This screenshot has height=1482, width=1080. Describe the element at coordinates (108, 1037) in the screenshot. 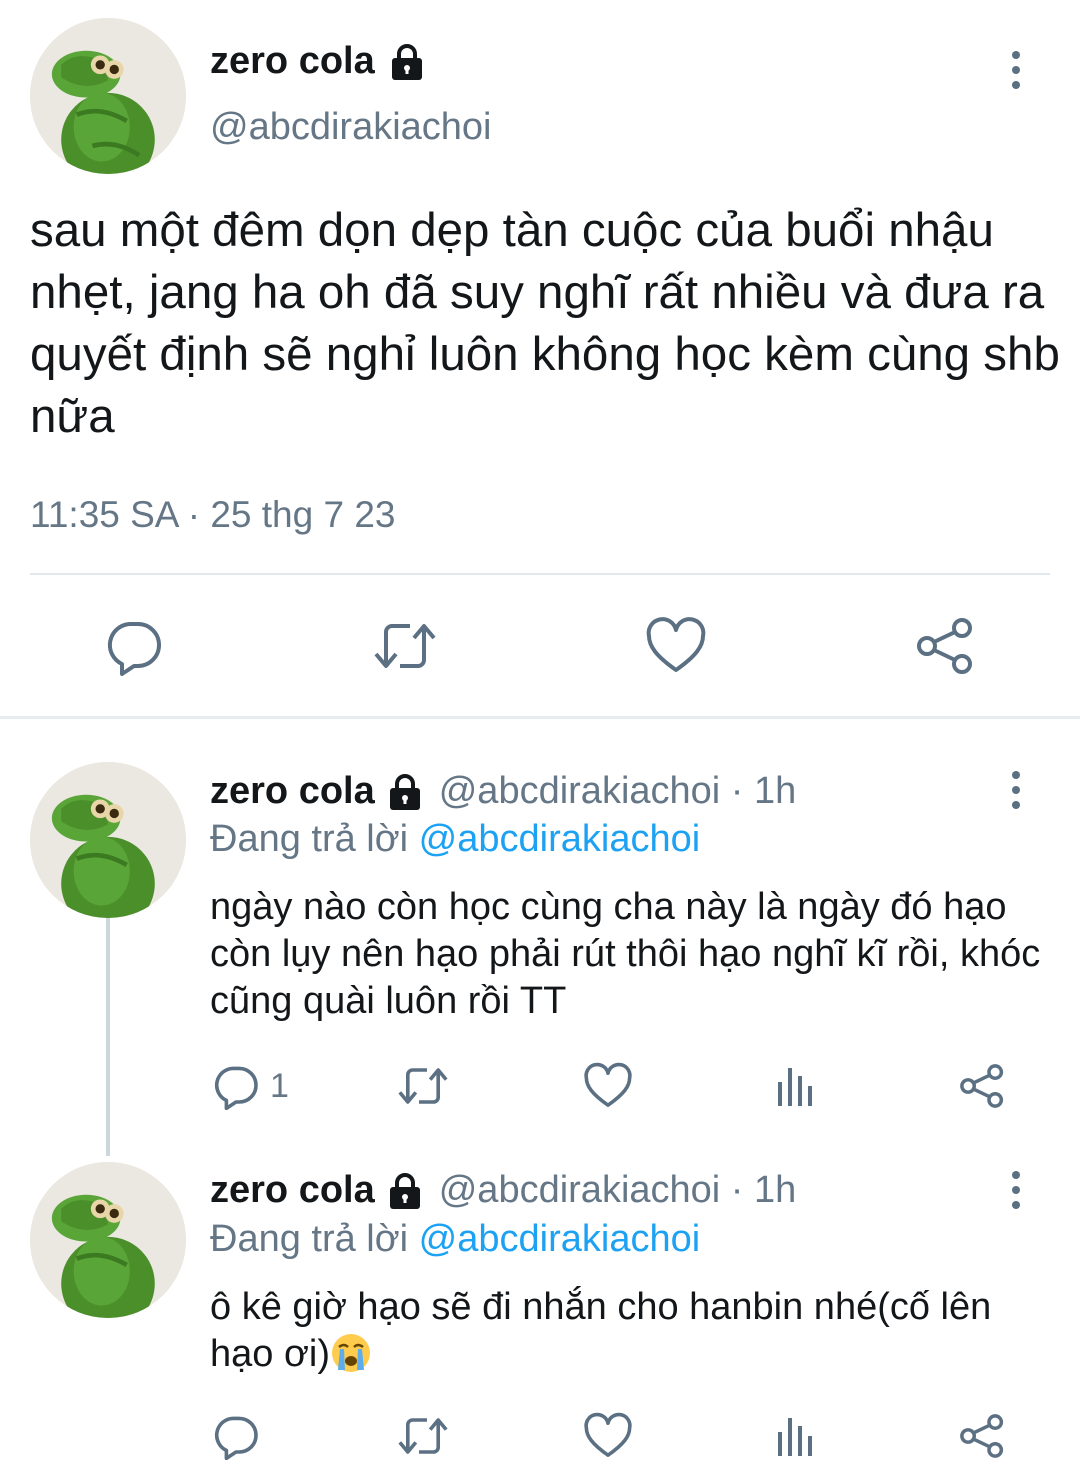

I see `thread-connector-line` at that location.